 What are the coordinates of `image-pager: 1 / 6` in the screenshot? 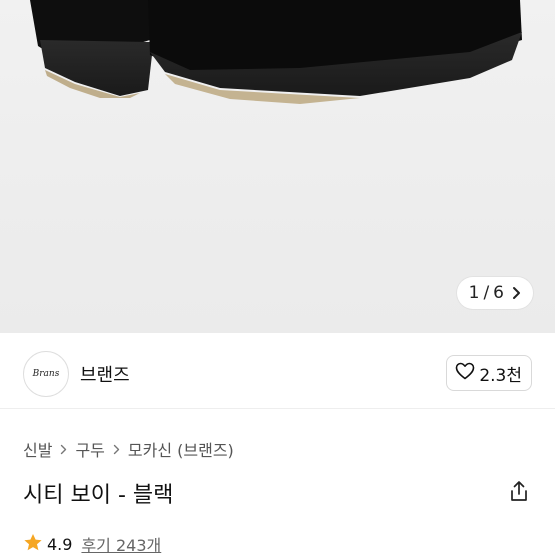 It's located at (494, 293).